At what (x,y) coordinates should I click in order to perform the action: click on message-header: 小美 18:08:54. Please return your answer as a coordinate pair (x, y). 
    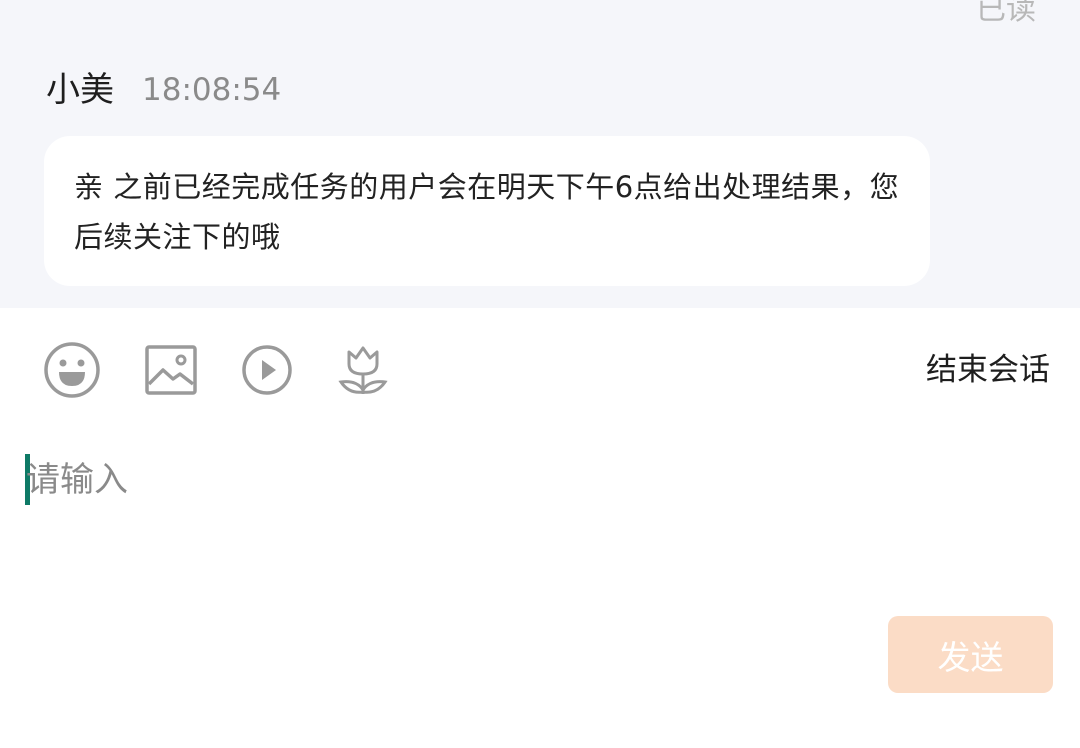
    Looking at the image, I should click on (163, 90).